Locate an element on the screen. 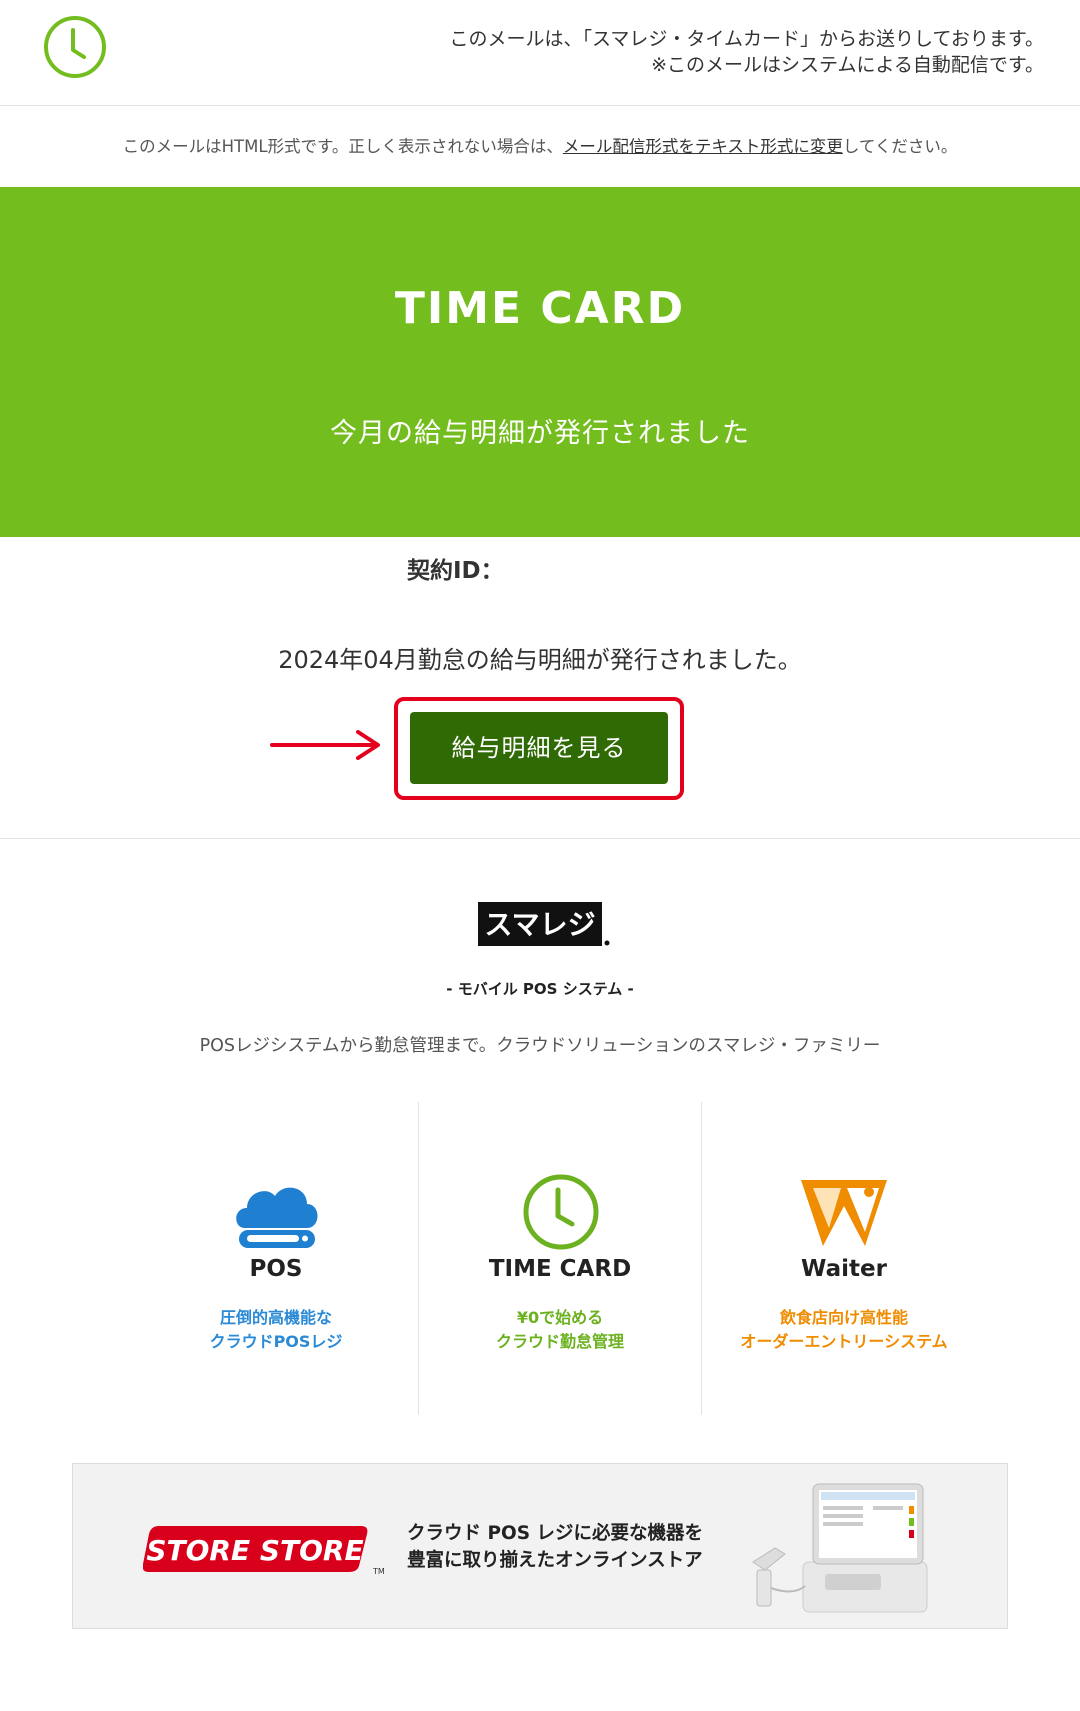  product-waiter: Waiter 飲食店向け高性能 オーダーエントリーシステム is located at coordinates (844, 1258).